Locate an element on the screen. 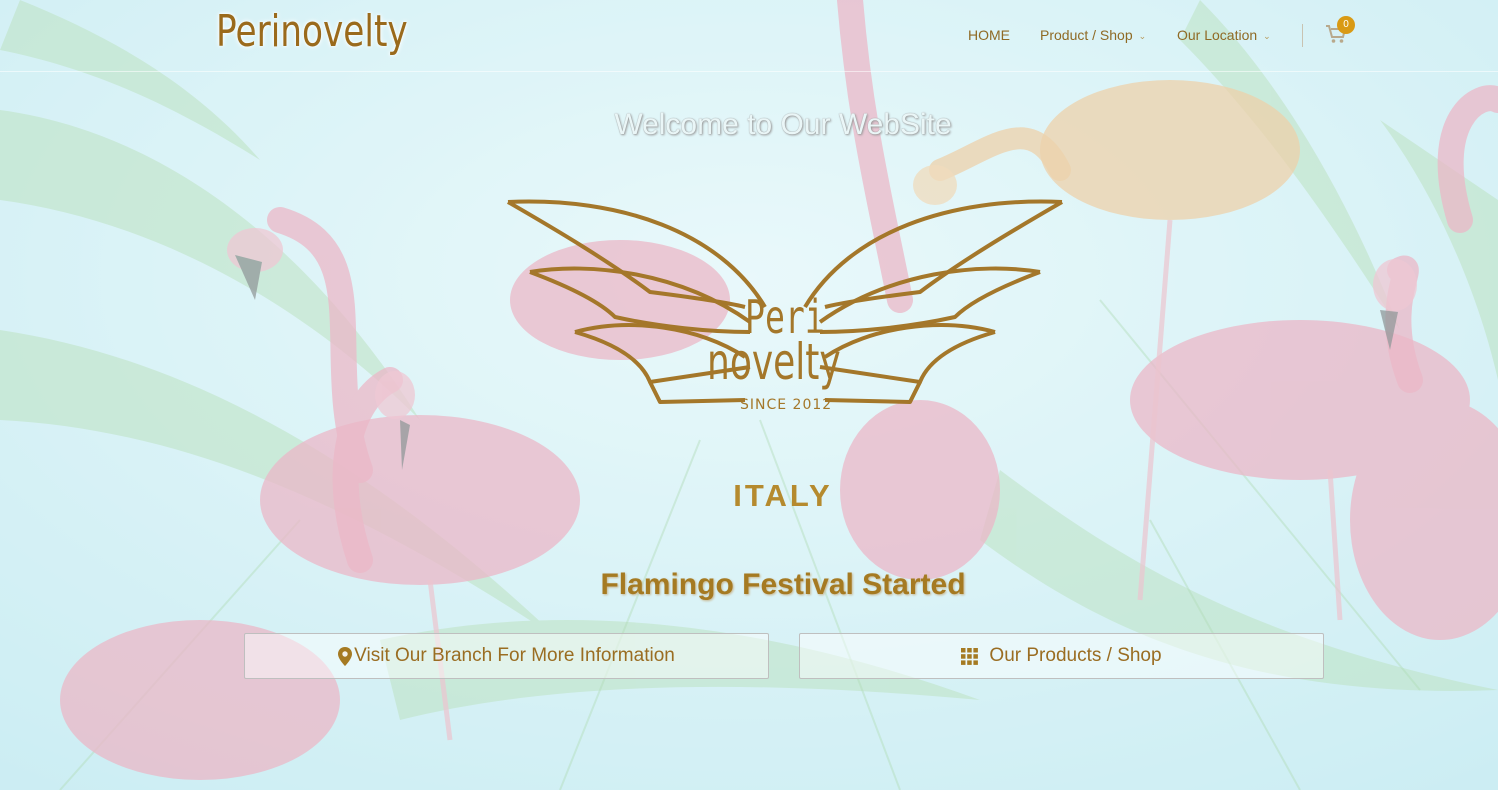 The height and width of the screenshot is (790, 1498). nav-divider is located at coordinates (1302, 35).